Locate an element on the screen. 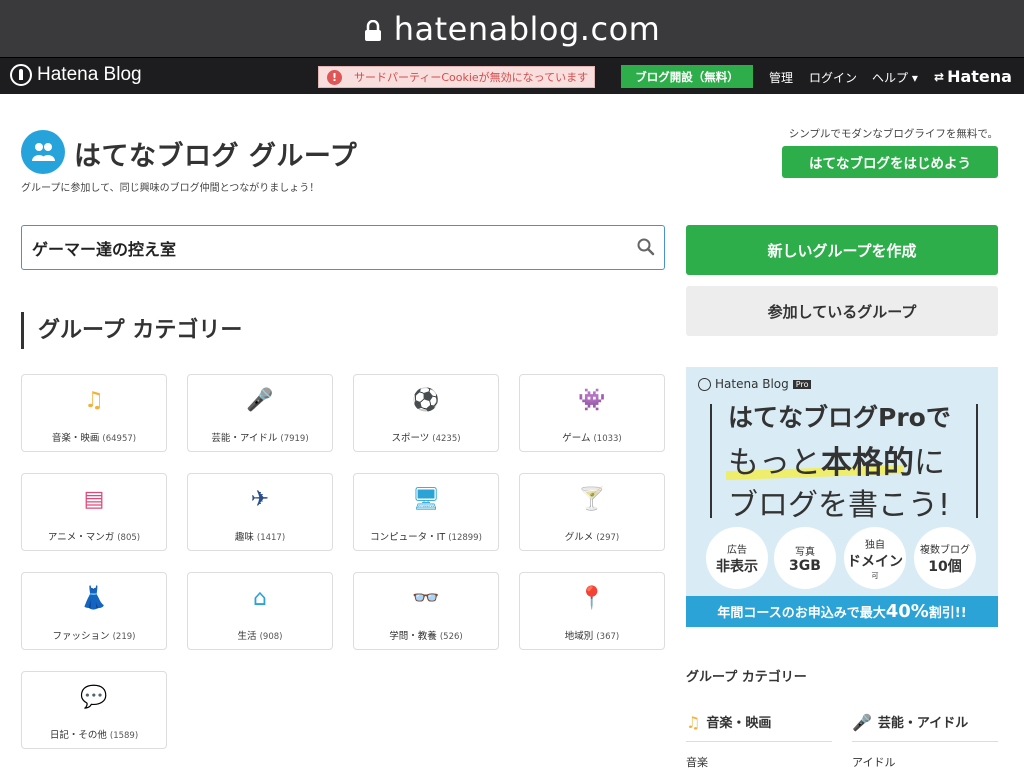 The image size is (1024, 772). category-card: ♫ 音楽・映画 (64957) is located at coordinates (94, 413).